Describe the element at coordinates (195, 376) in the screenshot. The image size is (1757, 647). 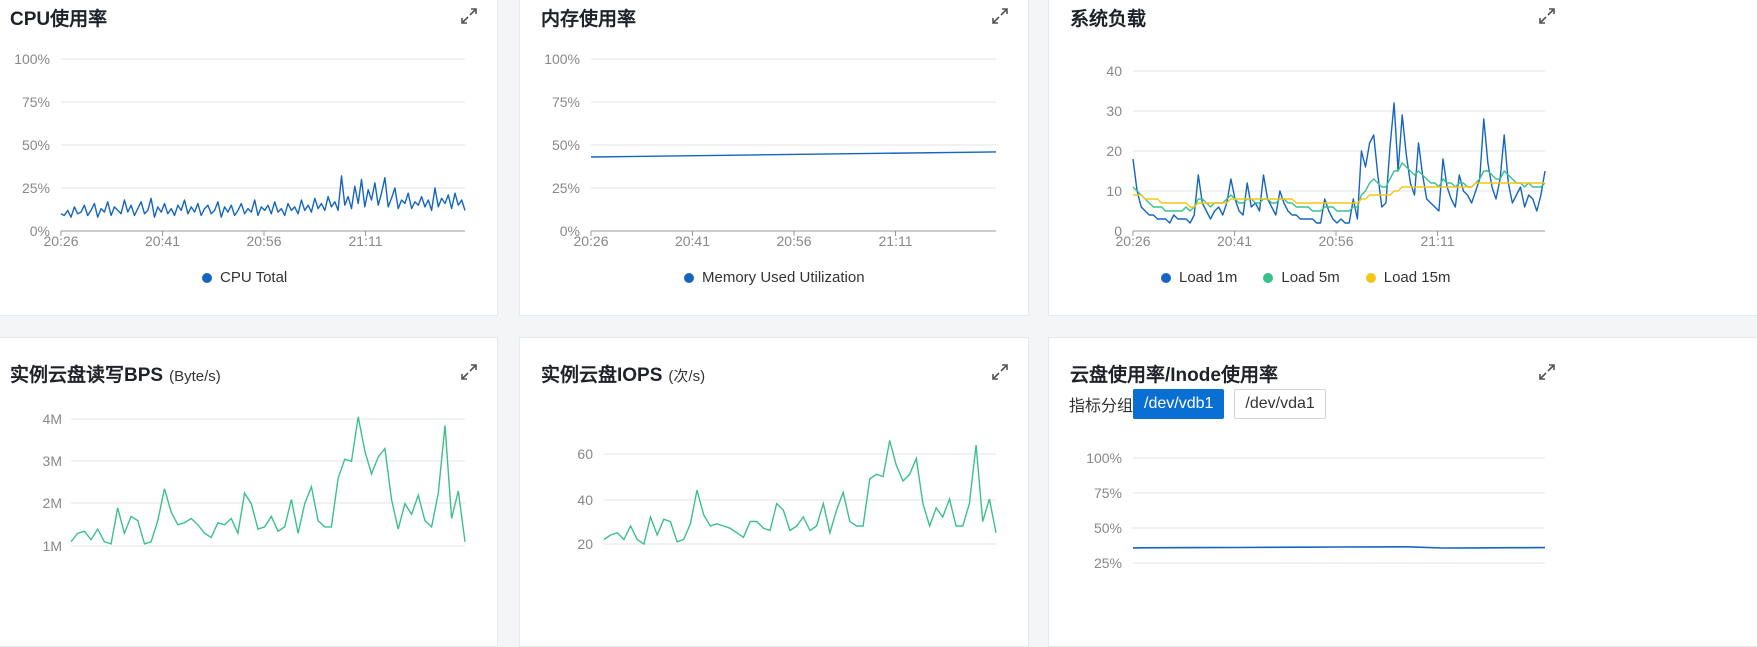
I see `unit-label: (Byte/s)` at that location.